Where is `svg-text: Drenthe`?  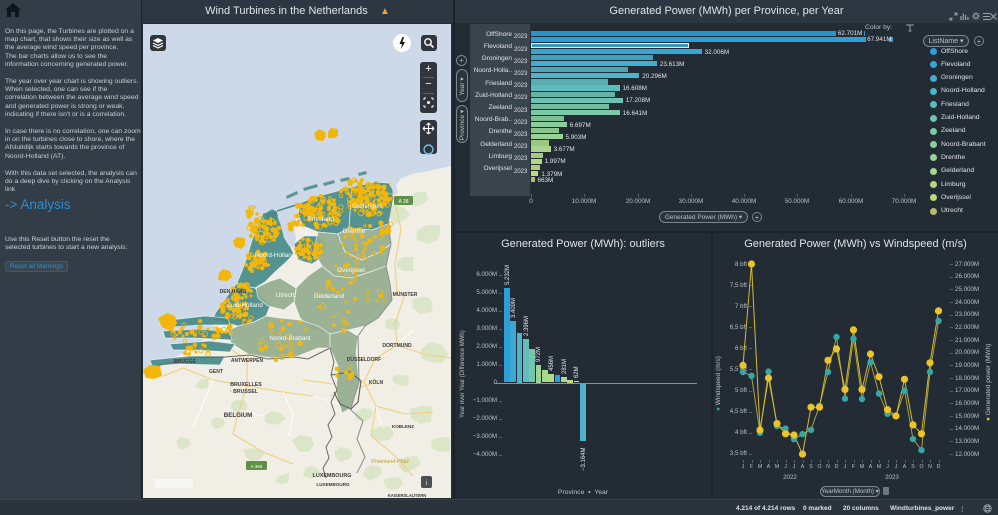
svg-text: Drenthe is located at coordinates (354, 231).